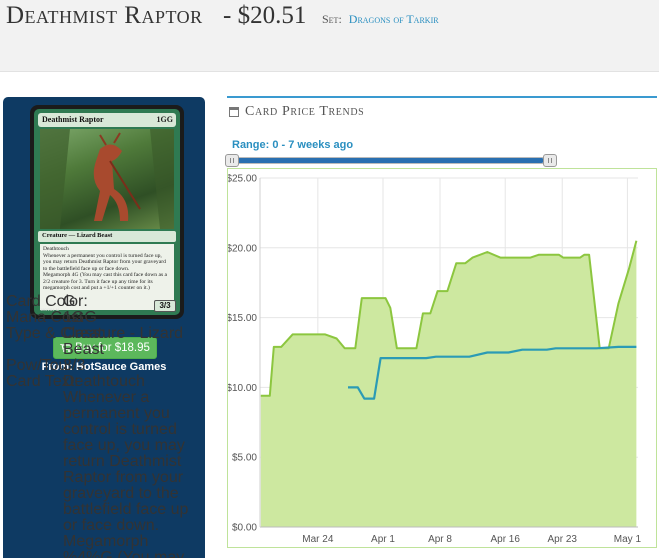 The image size is (659, 558). I want to click on x-tick-label: Apr 16, so click(505, 539).